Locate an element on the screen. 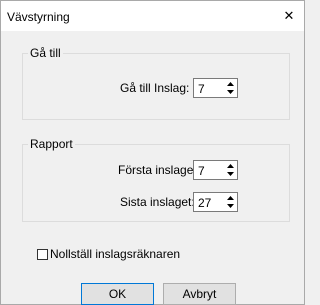 The image size is (320, 305). ok-button-label: OK is located at coordinates (117, 294).